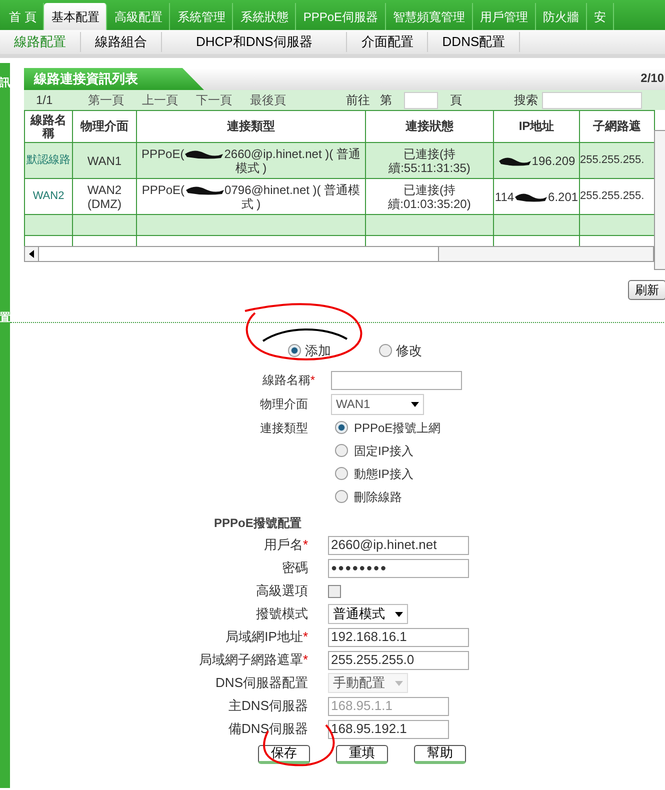 The image size is (665, 790). I want to click on sub-tab: DDNS配置, so click(474, 42).